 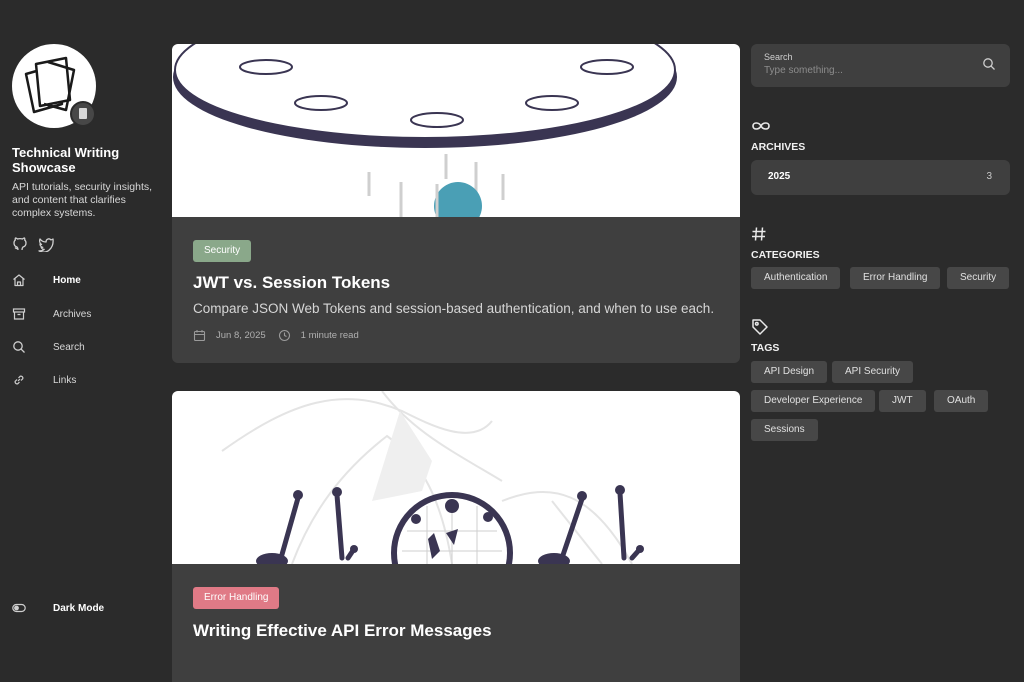 I want to click on calendar-icon, so click(x=199, y=336).